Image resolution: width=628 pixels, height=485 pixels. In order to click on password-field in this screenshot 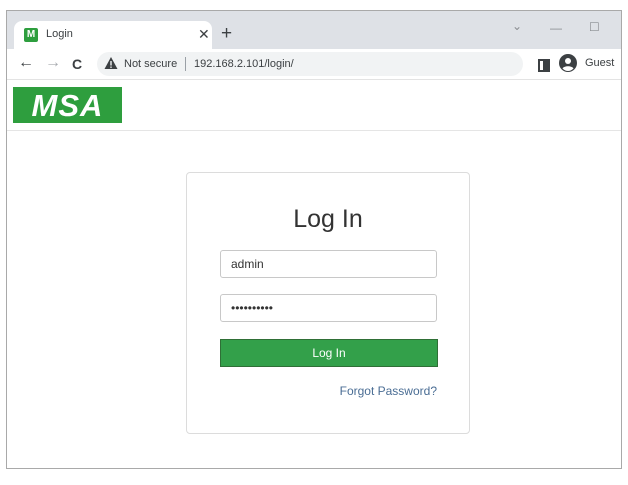, I will do `click(328, 308)`.